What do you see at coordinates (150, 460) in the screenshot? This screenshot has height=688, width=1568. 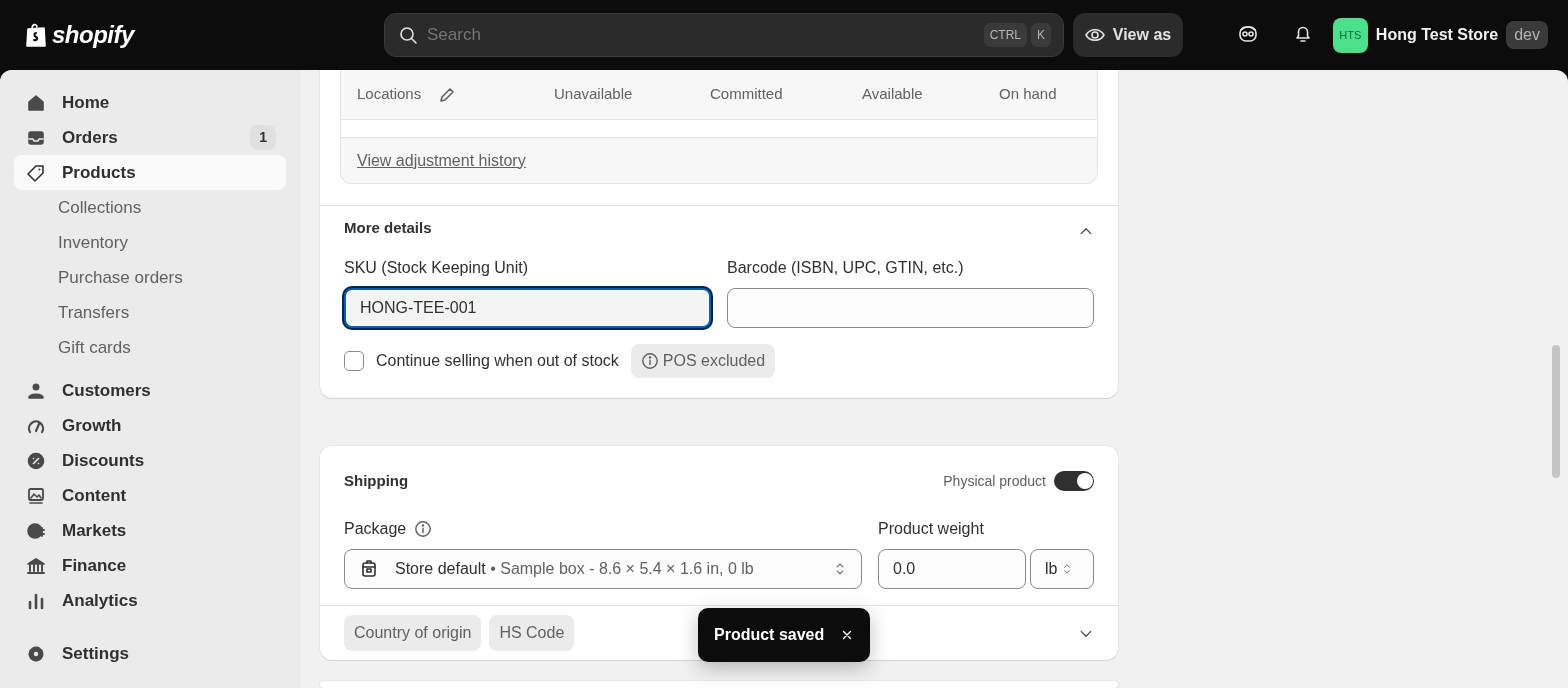 I see `nav-item: Discounts` at bounding box center [150, 460].